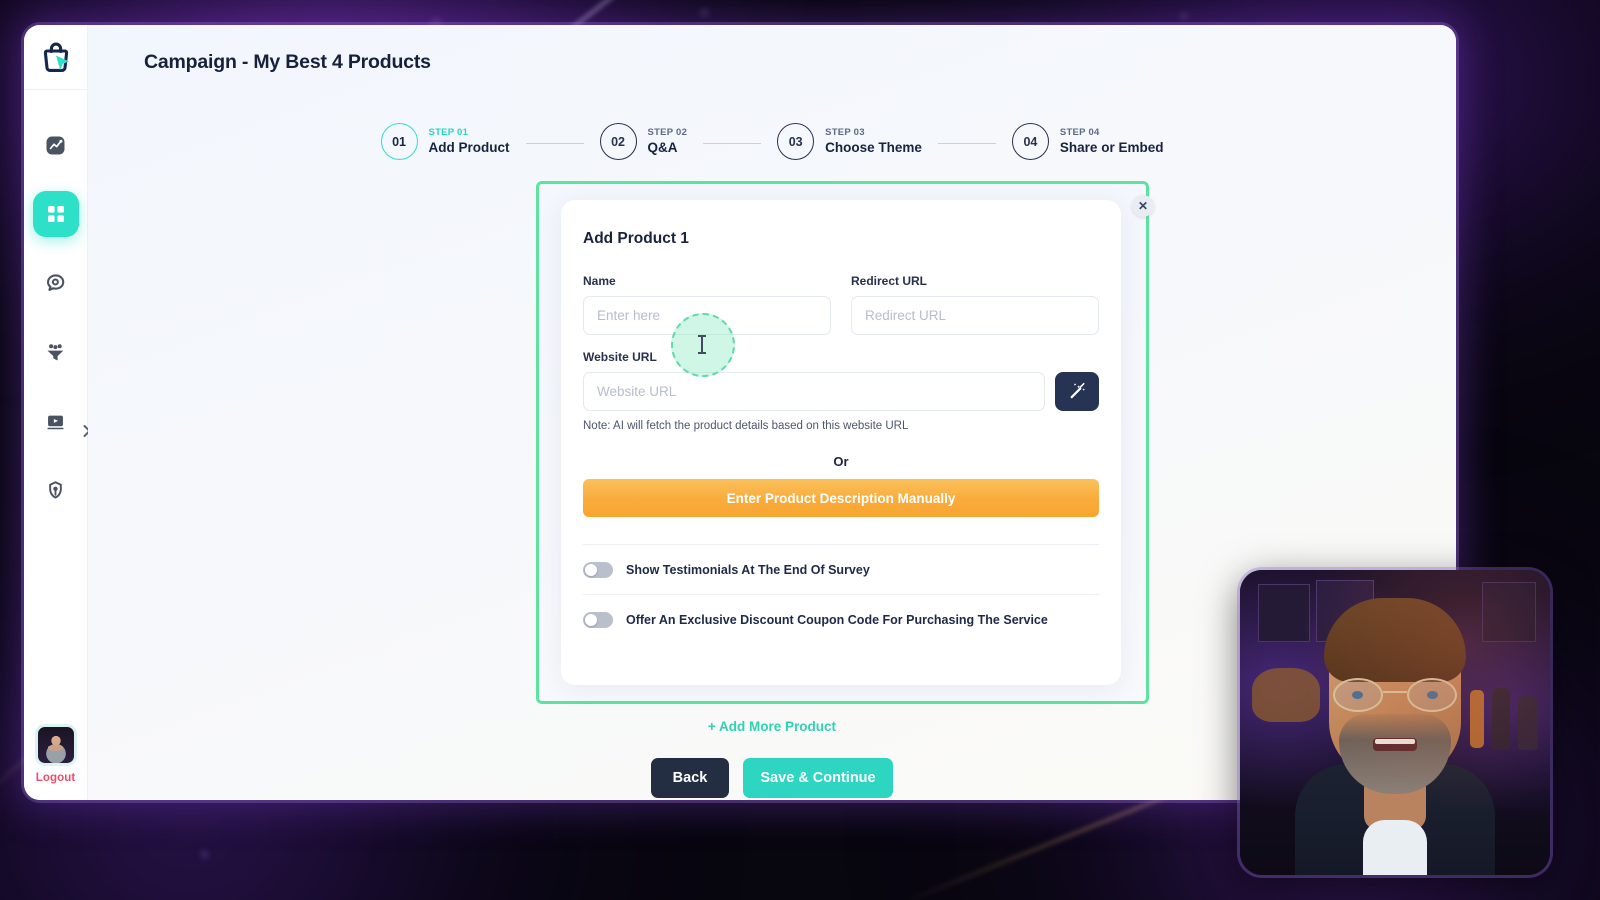 The width and height of the screenshot is (1600, 900). Describe the element at coordinates (636, 238) in the screenshot. I see `card-title: Add Product 1` at that location.